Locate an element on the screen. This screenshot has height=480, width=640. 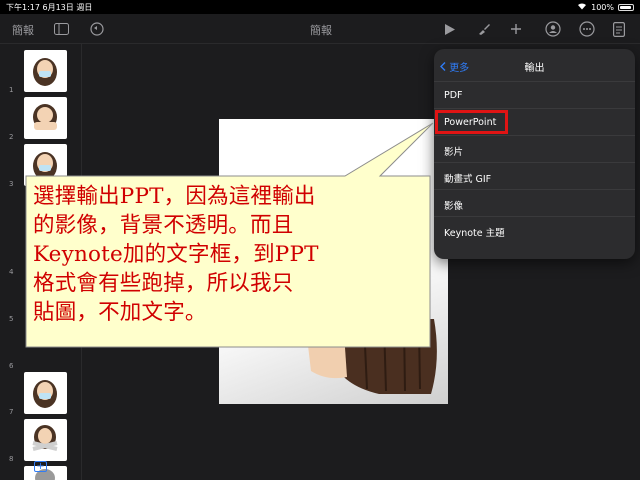
callout-line: 貼圖，不加文字。 is located at coordinates (120, 312).